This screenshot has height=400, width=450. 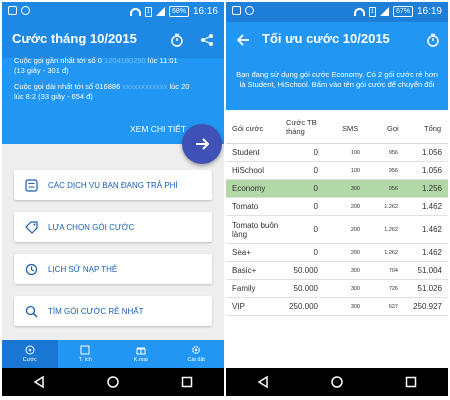 What do you see at coordinates (429, 270) in the screenshot?
I see `total-cost: 51.004` at bounding box center [429, 270].